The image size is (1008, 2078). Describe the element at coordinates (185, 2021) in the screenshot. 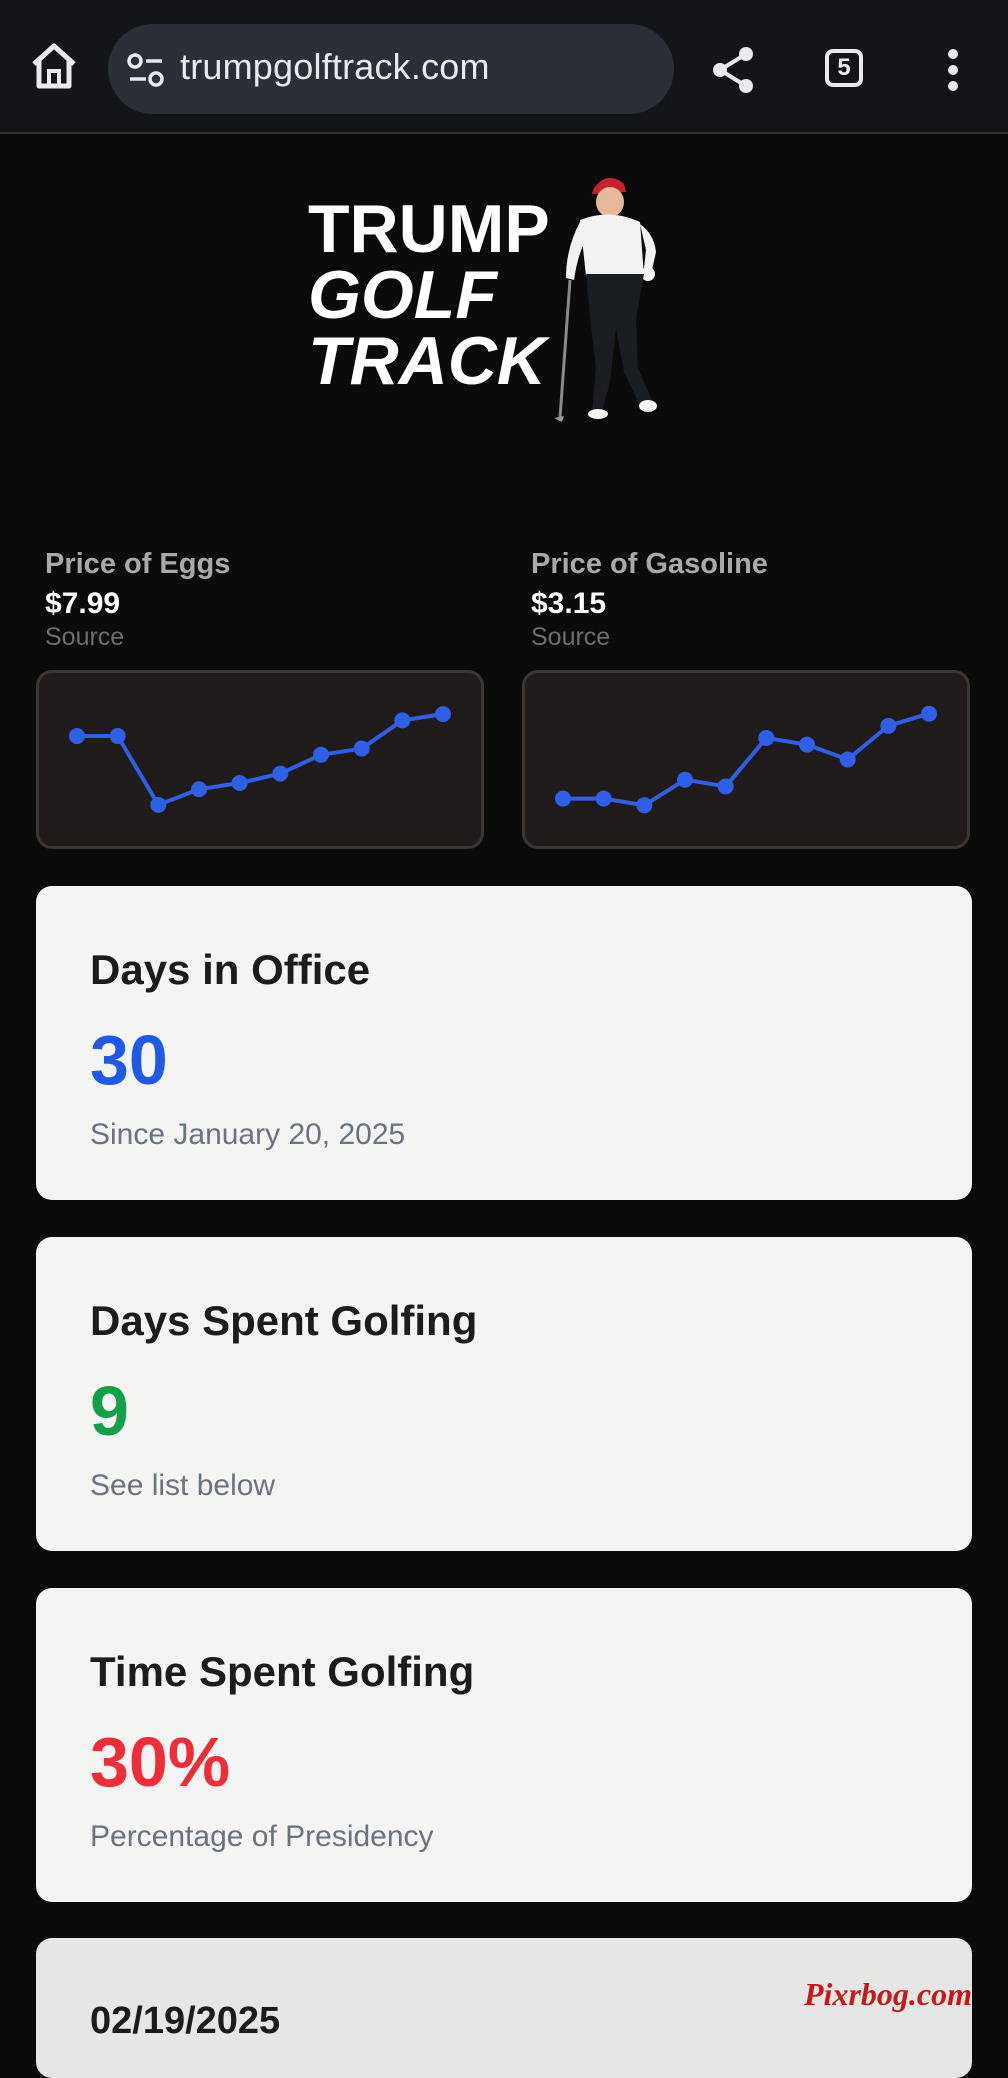

I see `golf-day-date: 02/19/2025` at that location.